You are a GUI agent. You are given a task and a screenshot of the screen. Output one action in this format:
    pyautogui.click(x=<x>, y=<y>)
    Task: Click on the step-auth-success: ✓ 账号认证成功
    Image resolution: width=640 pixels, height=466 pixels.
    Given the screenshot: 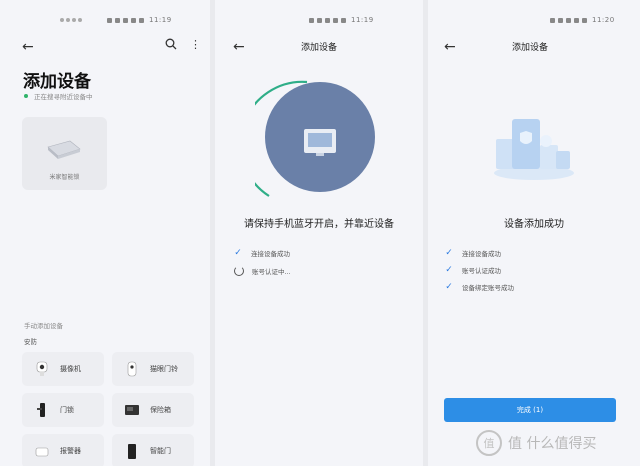 What is the action you would take?
    pyautogui.click(x=472, y=270)
    